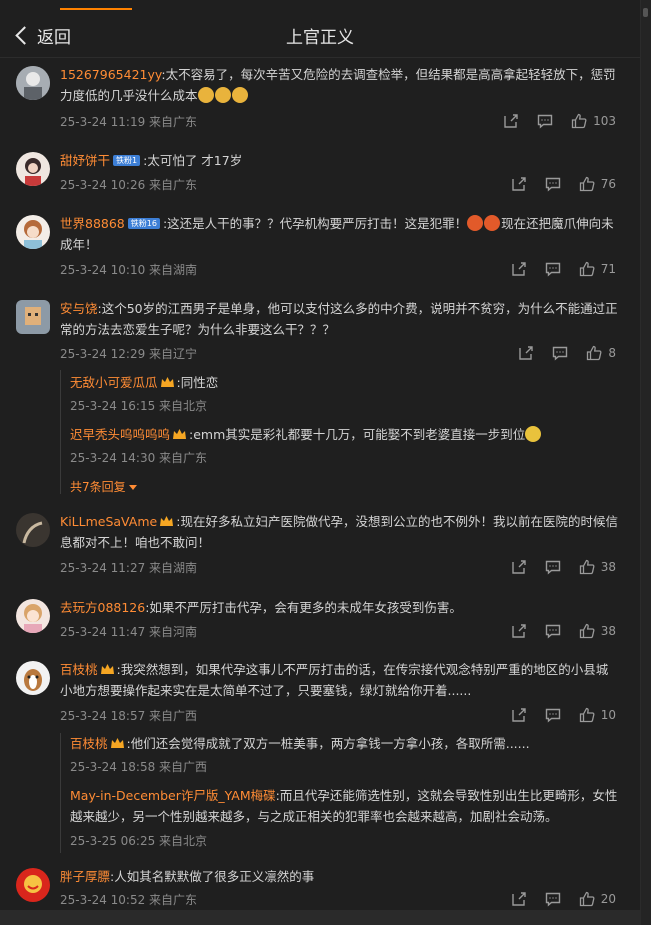  Describe the element at coordinates (645, 12) in the screenshot. I see `scrollbar-thumb` at that location.